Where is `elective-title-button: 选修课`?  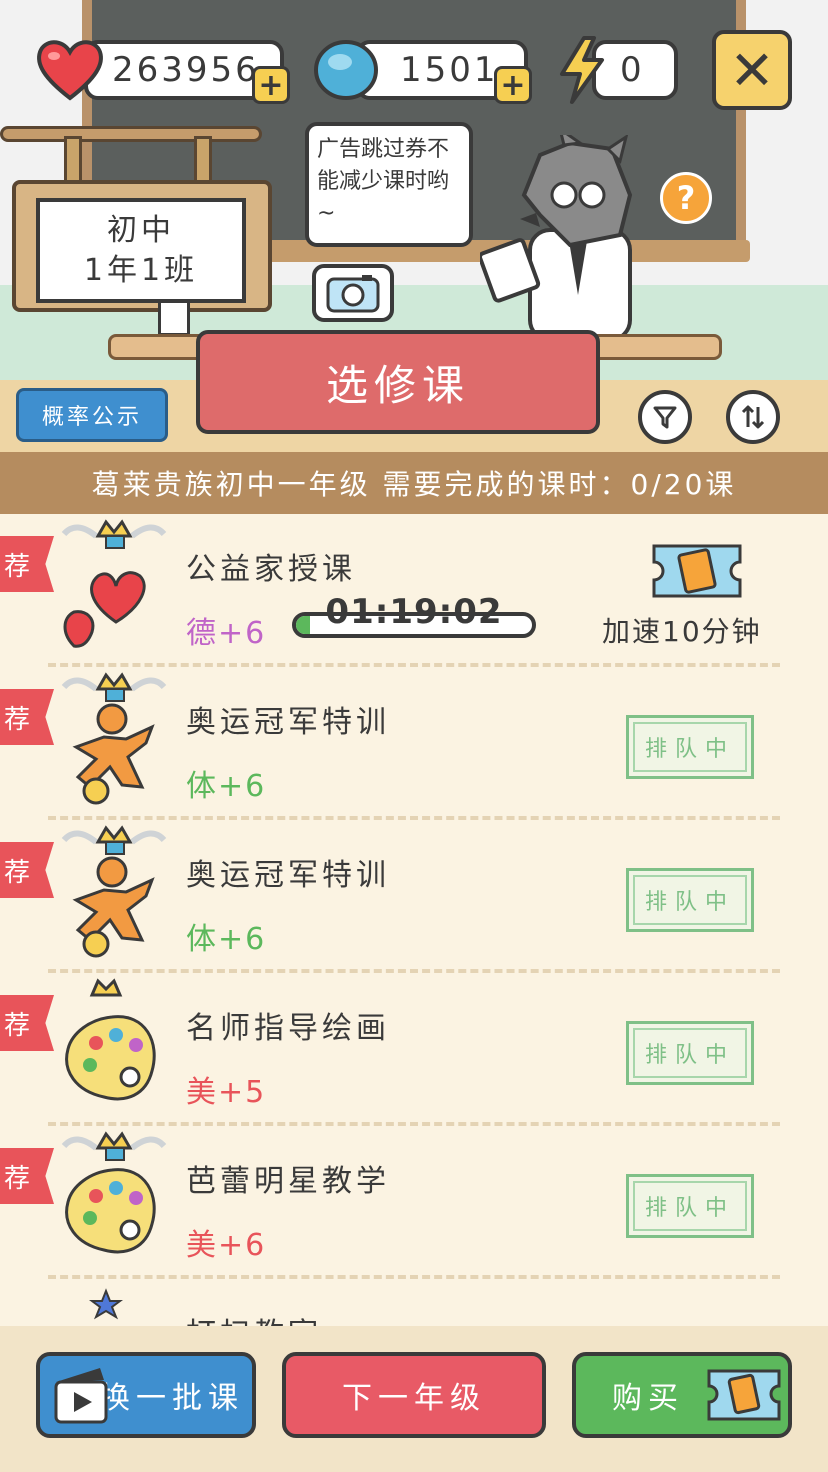 elective-title-button: 选修课 is located at coordinates (398, 382).